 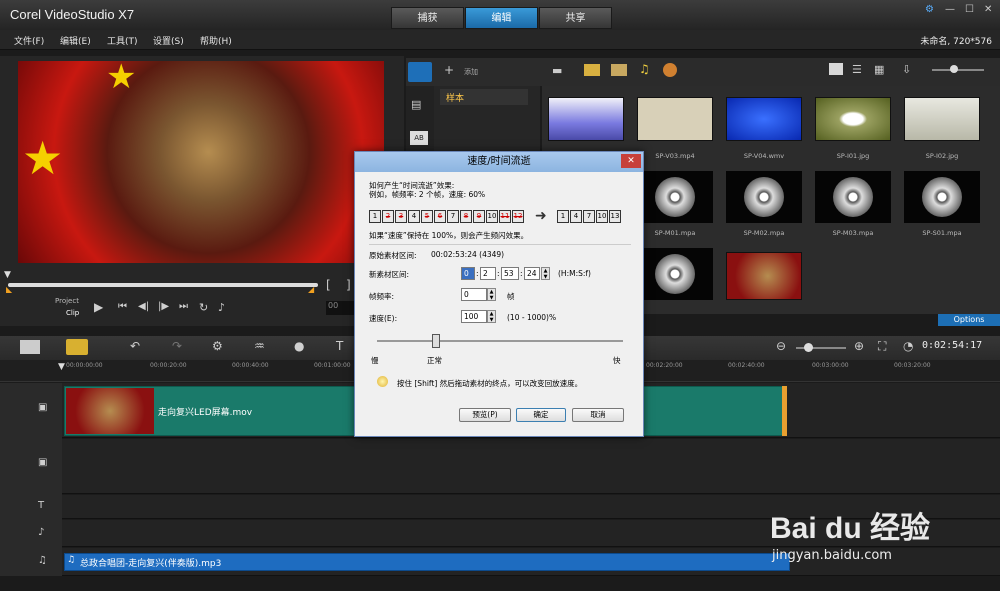 What do you see at coordinates (942, 233) in the screenshot?
I see `library-thumb-label: SP-S01.mpa` at bounding box center [942, 233].